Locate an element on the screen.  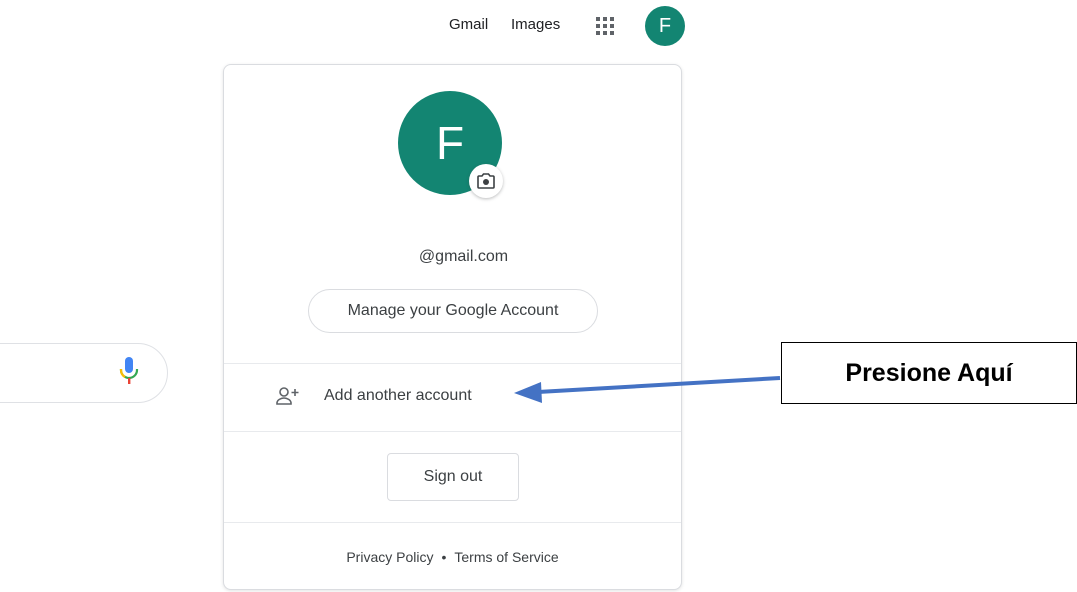
account-email: @gmail.com is located at coordinates (463, 256).